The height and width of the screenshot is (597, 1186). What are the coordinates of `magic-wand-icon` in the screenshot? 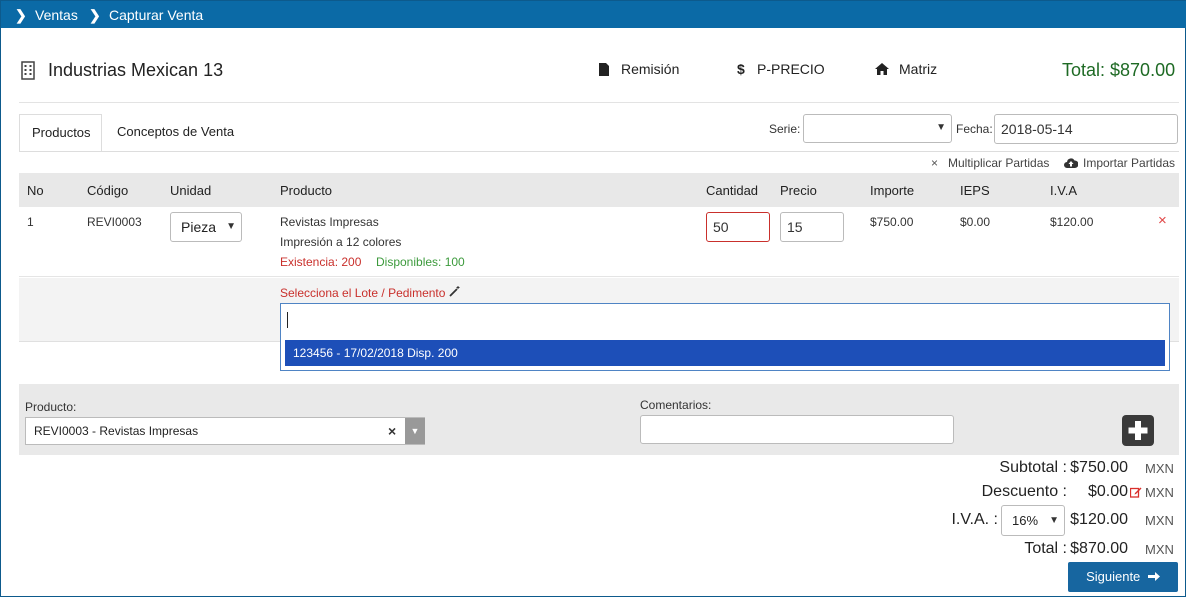 It's located at (454, 291).